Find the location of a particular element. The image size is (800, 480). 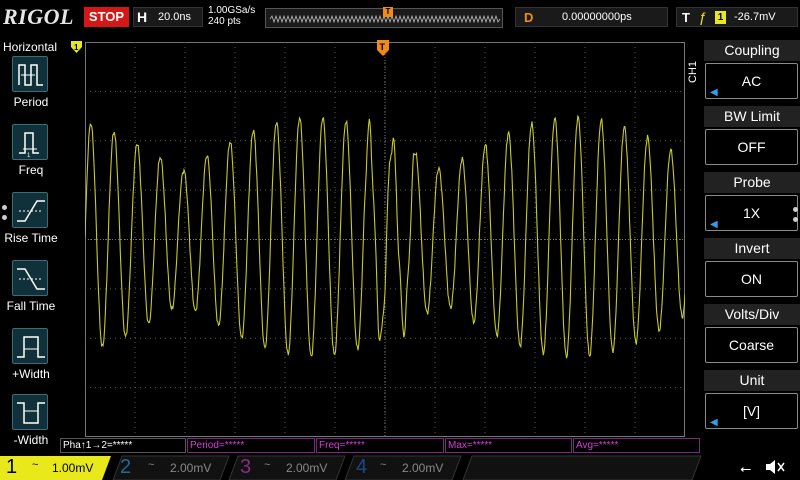

neg-width-icon is located at coordinates (30, 412).